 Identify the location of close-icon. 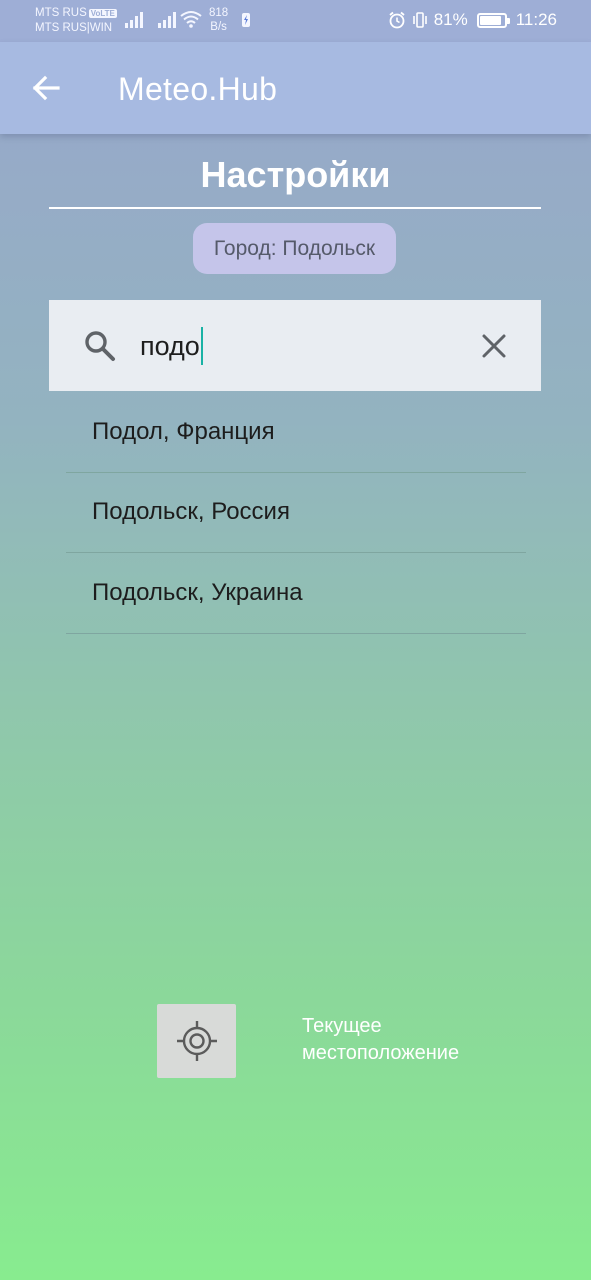
(494, 346).